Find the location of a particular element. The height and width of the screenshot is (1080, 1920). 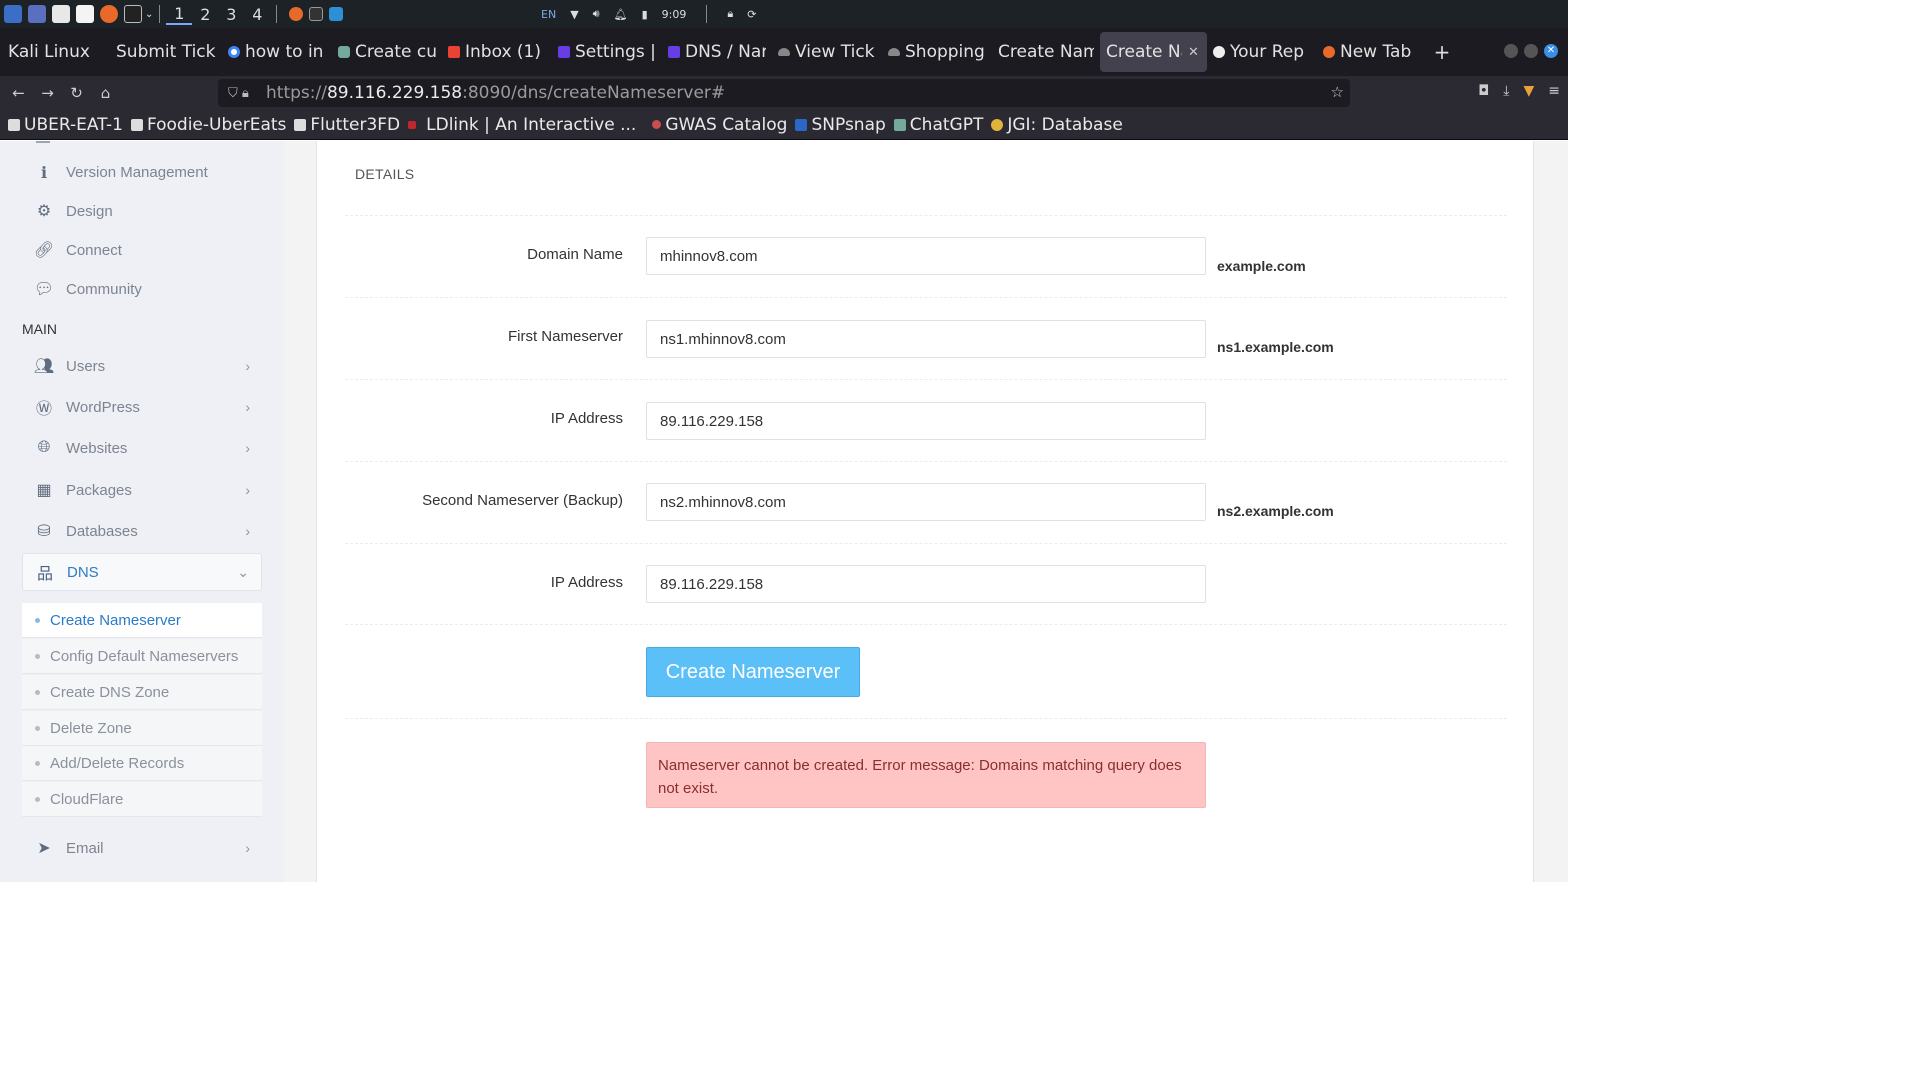

sidebar-item-label: Users is located at coordinates (86, 366).